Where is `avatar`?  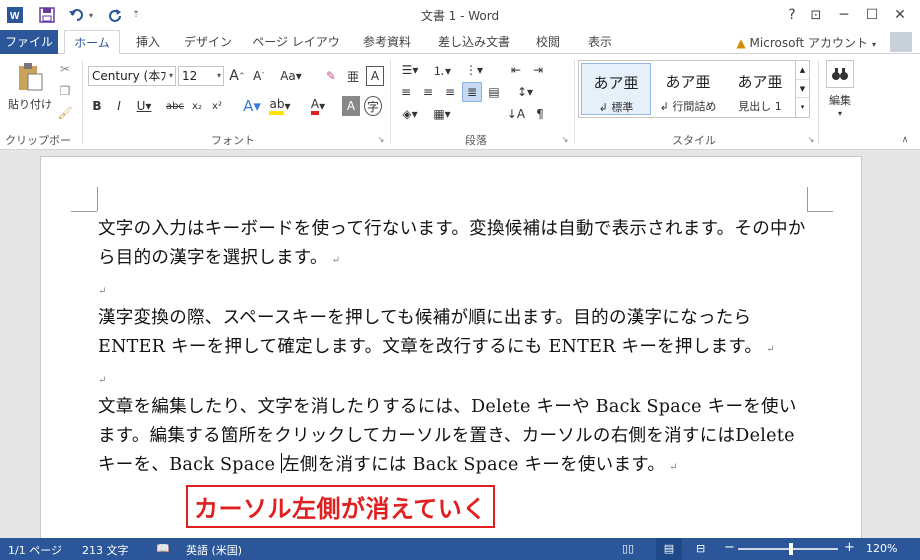 avatar is located at coordinates (901, 42).